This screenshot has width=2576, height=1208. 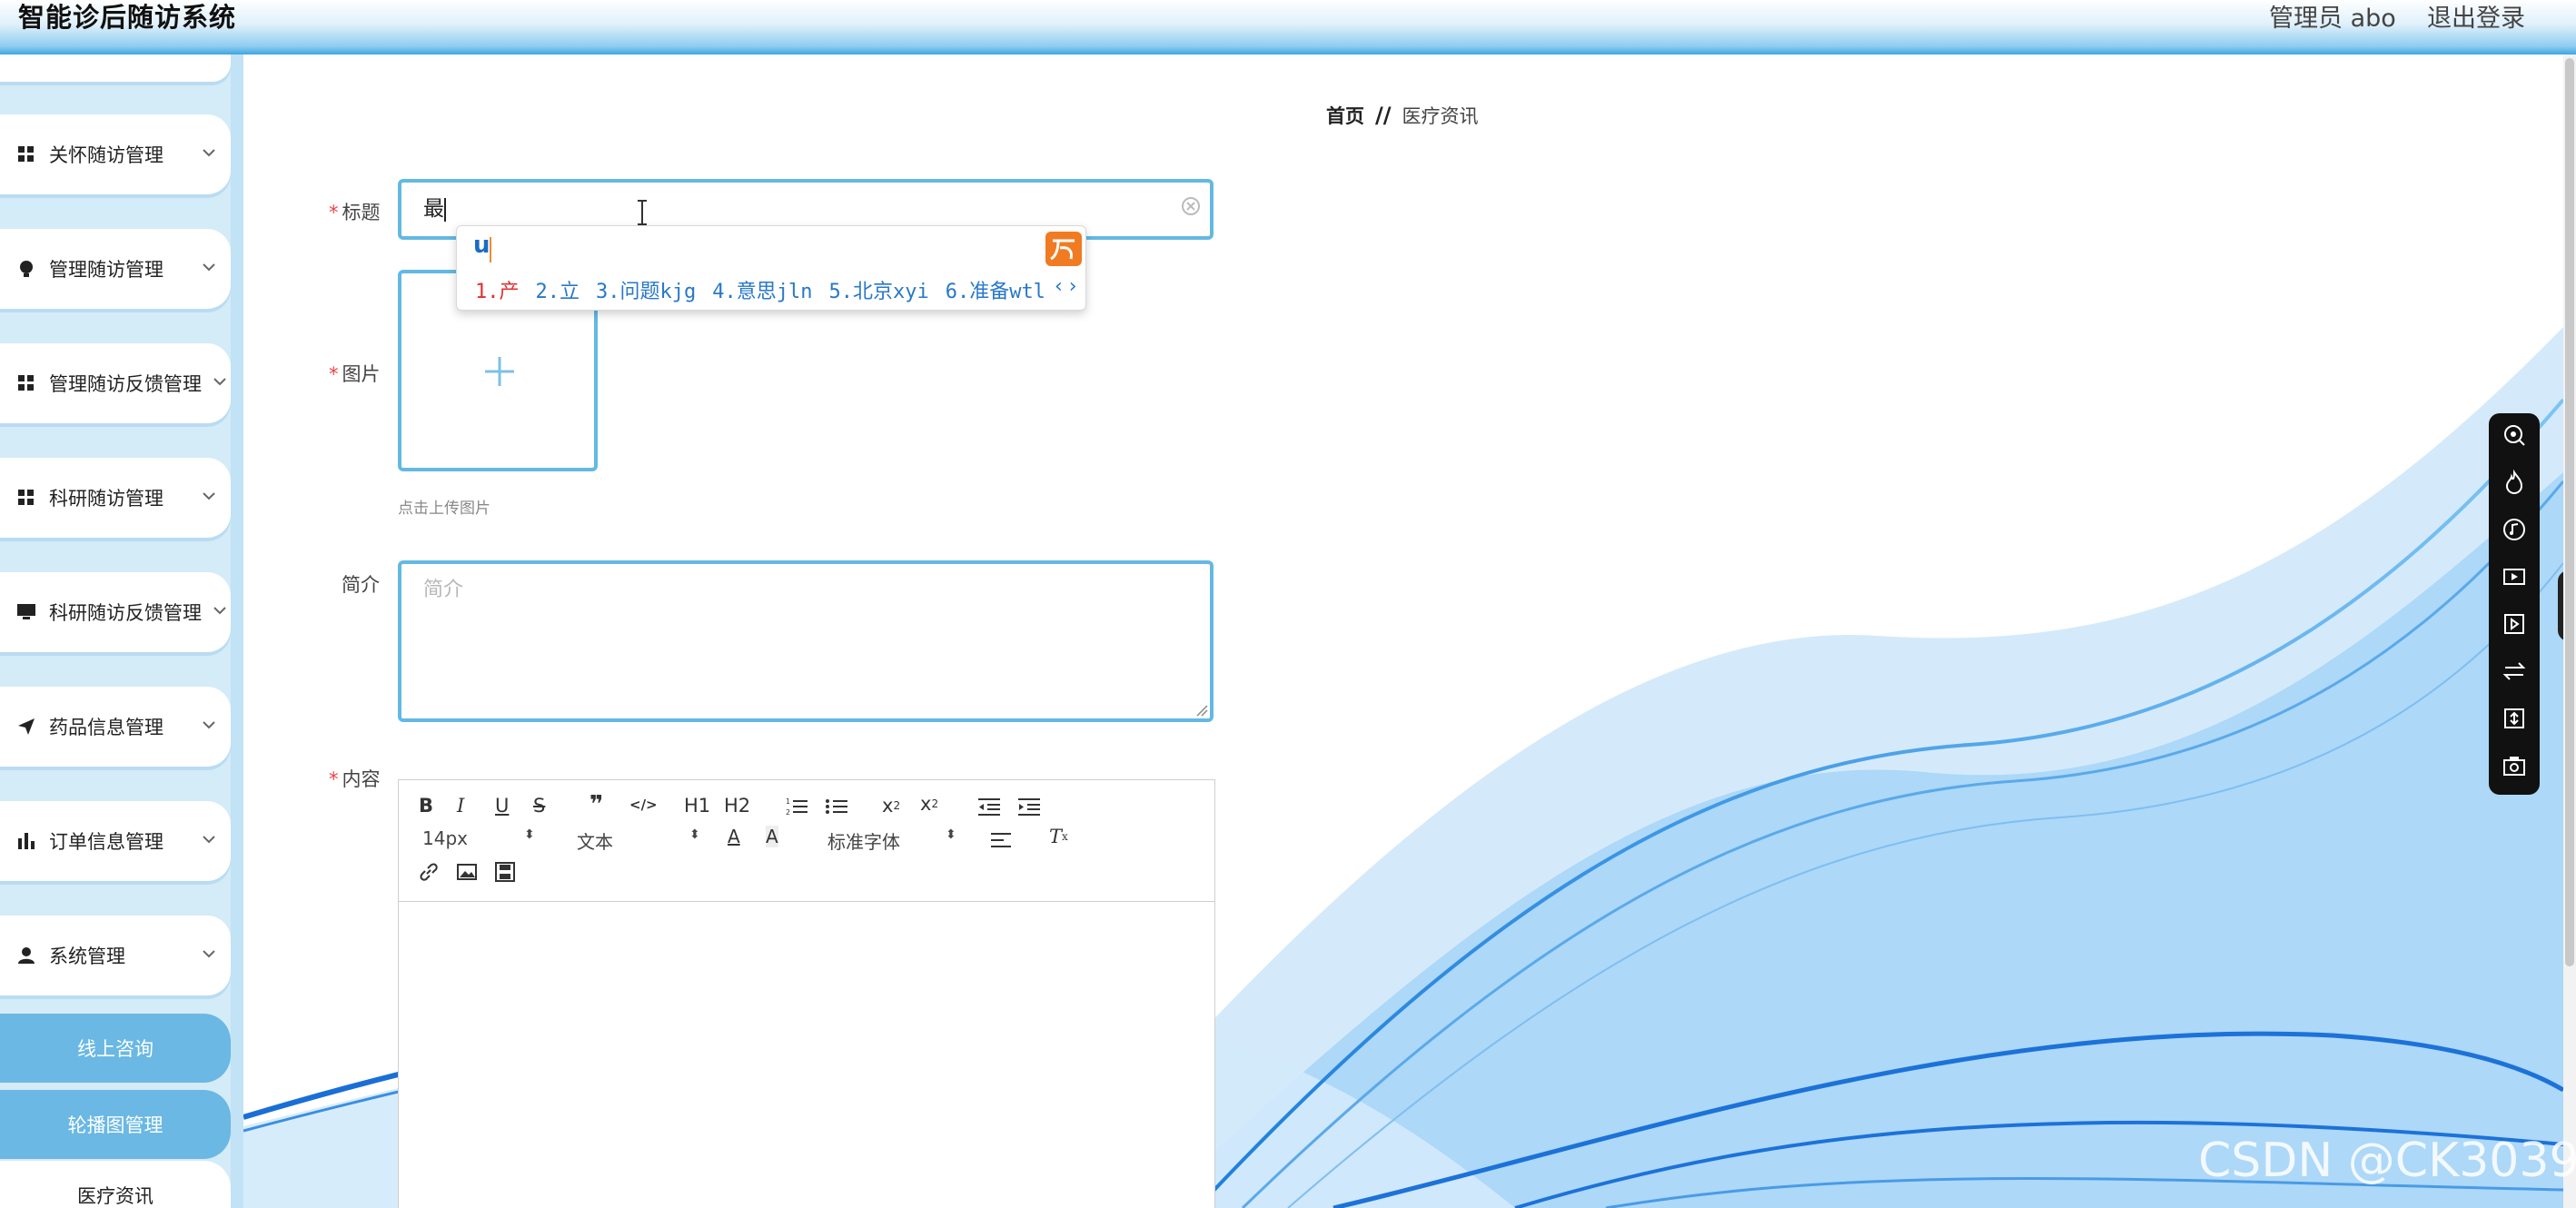 What do you see at coordinates (2514, 435) in the screenshot?
I see `search-icon` at bounding box center [2514, 435].